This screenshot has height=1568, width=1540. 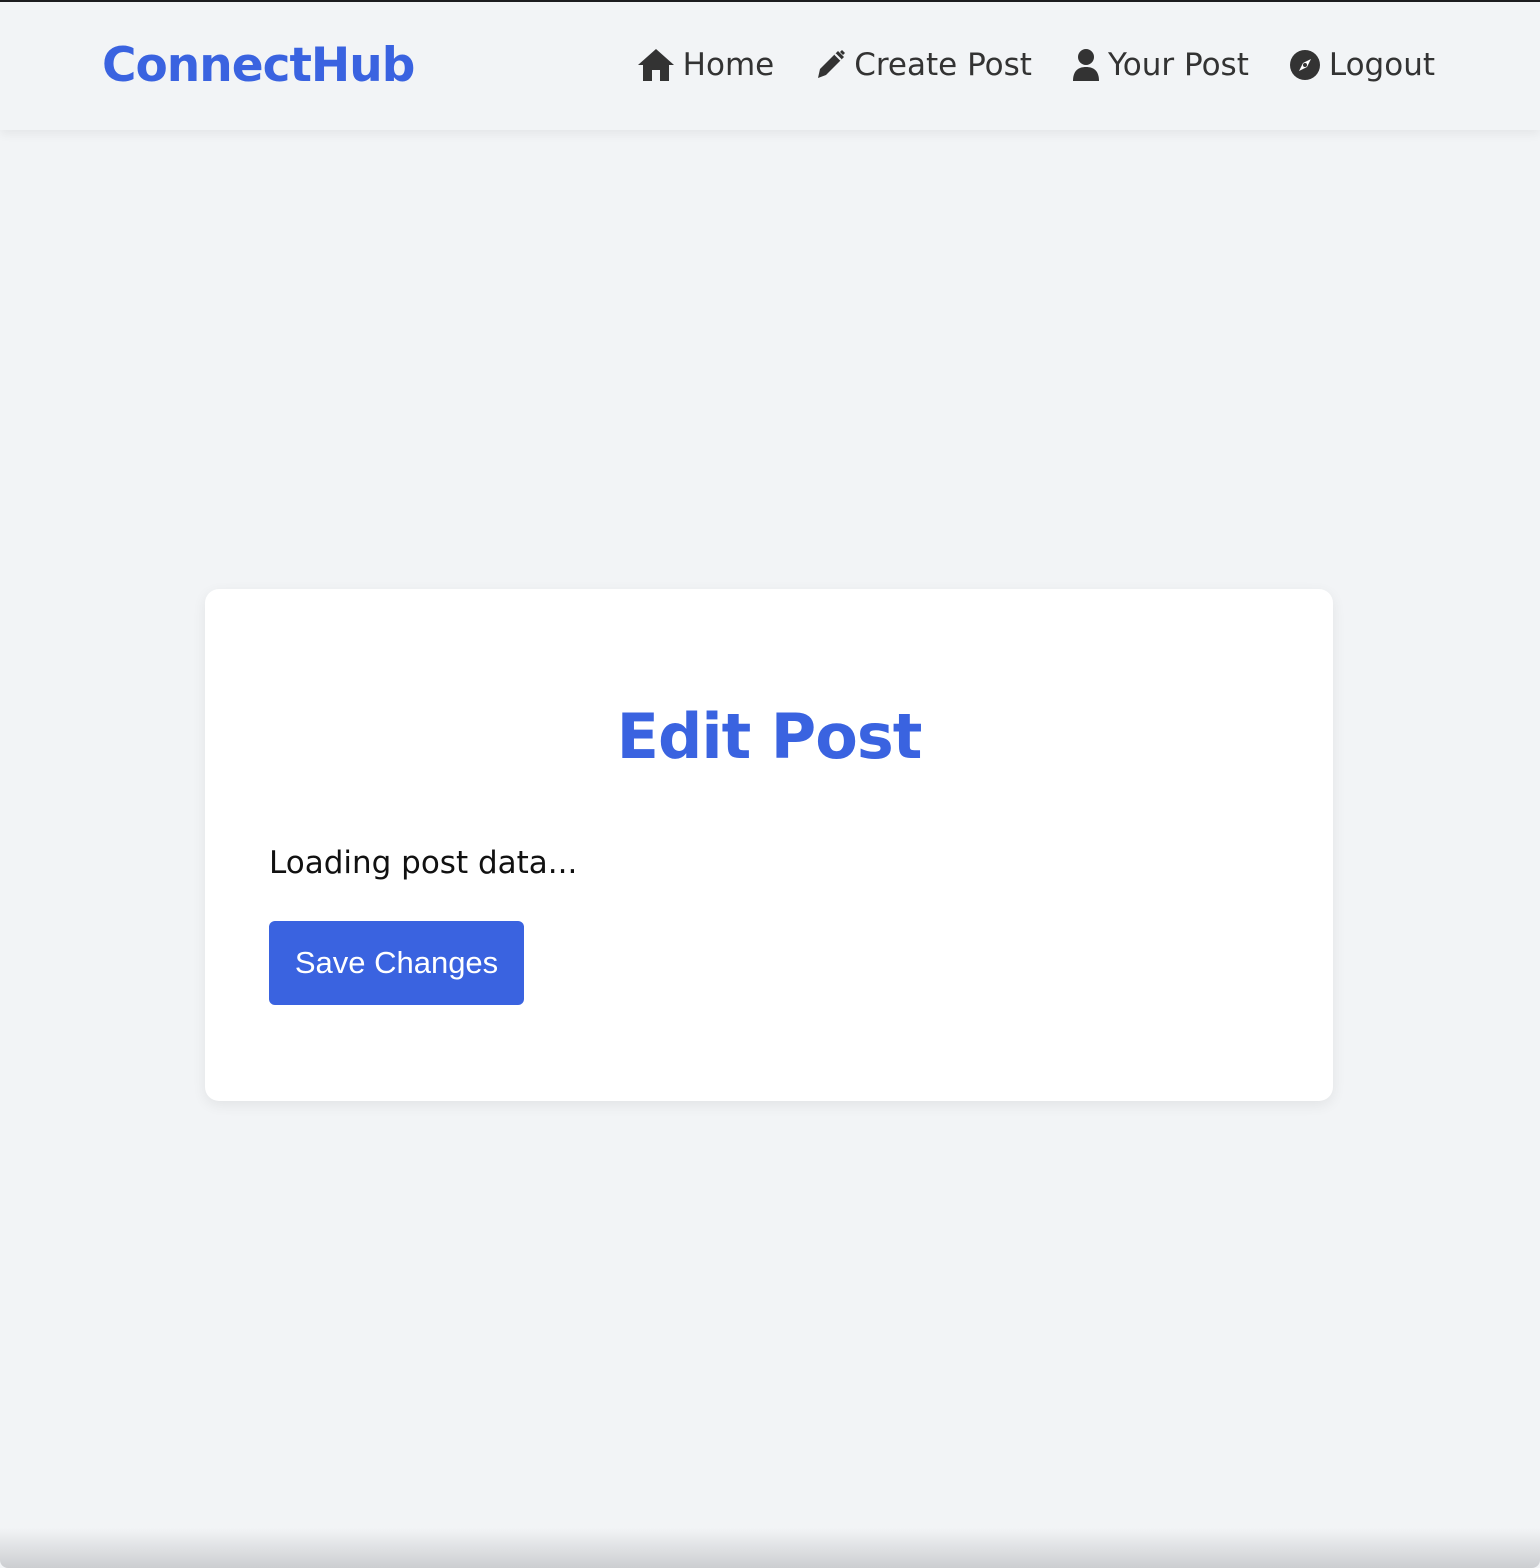 What do you see at coordinates (1381, 65) in the screenshot?
I see `nav-logout-label: Logout` at bounding box center [1381, 65].